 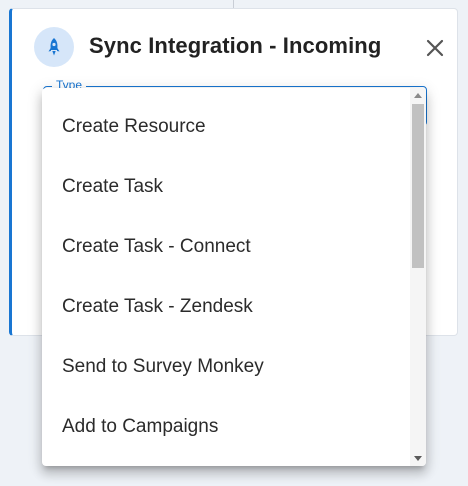 What do you see at coordinates (233, 4) in the screenshot?
I see `panel-divider` at bounding box center [233, 4].